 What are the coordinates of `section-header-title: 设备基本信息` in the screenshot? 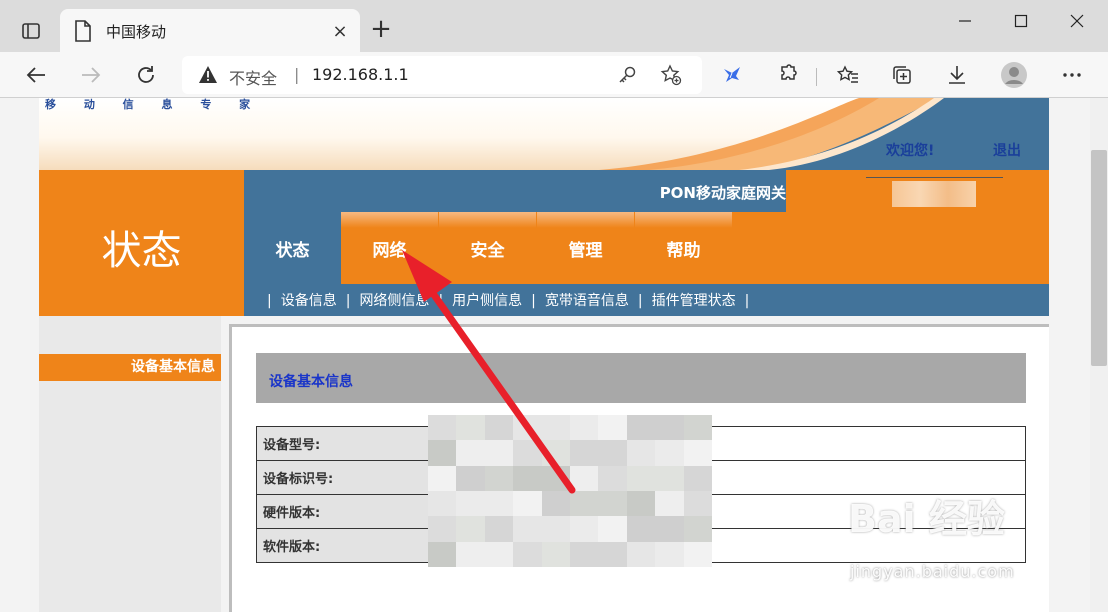 It's located at (311, 382).